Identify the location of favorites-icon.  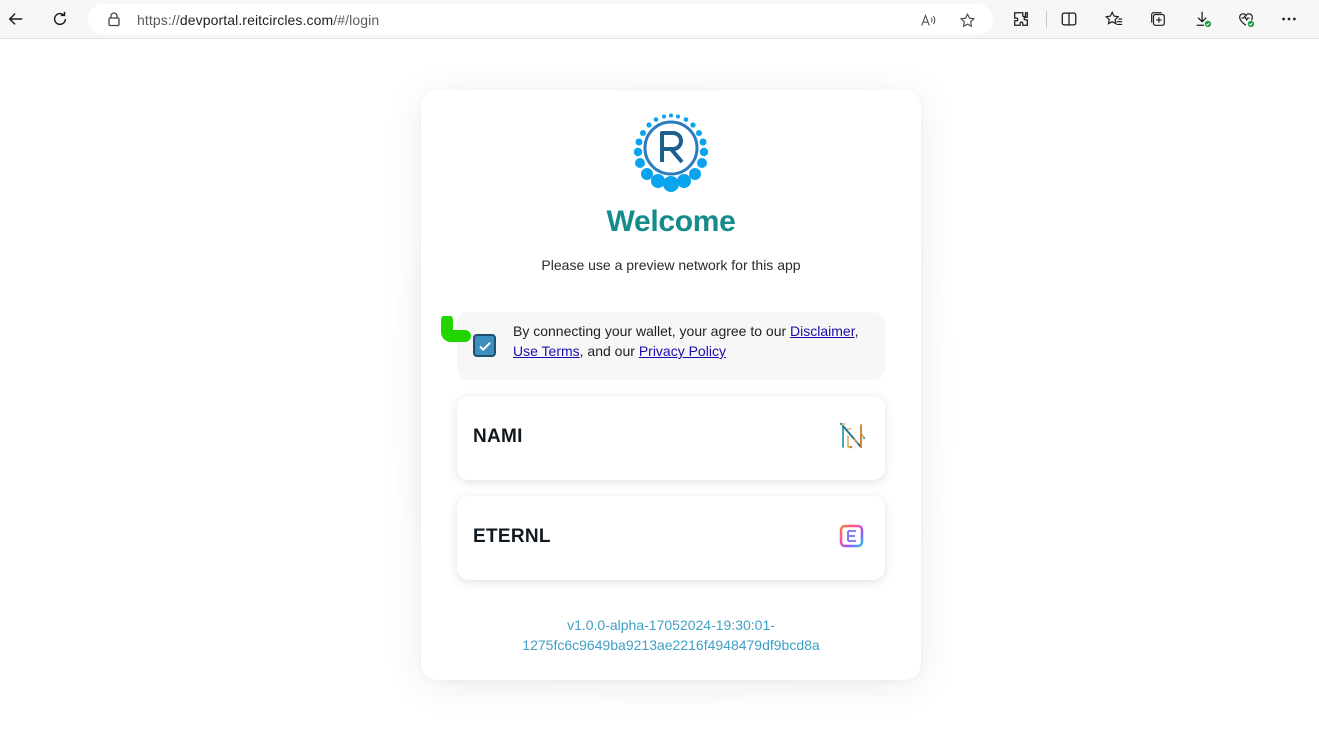
(1114, 19).